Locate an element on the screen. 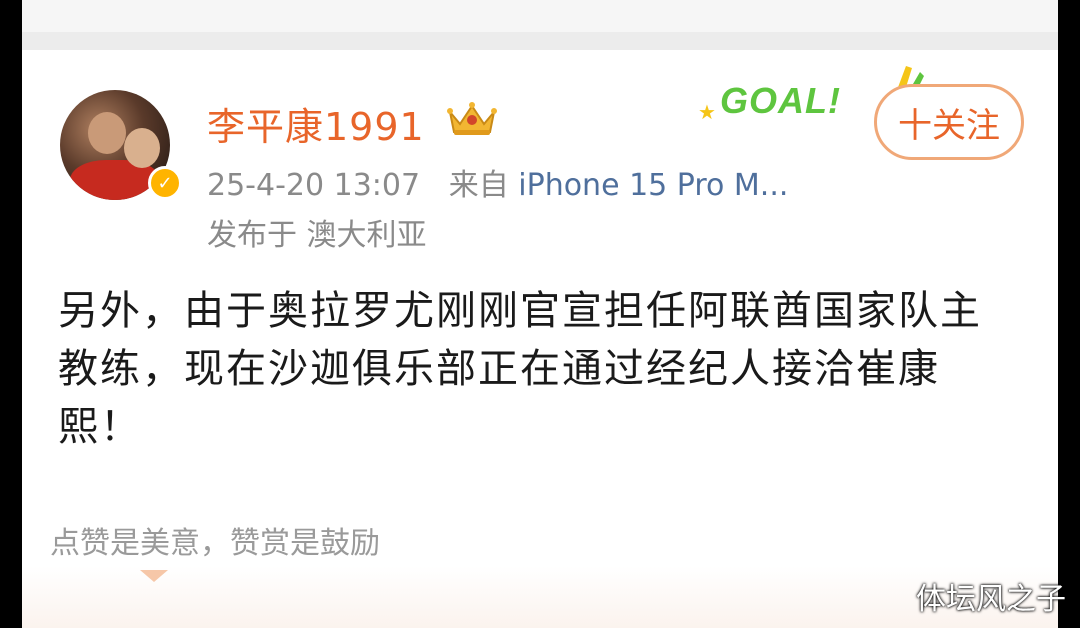  post-timestamp: 25-4-20 13:07 is located at coordinates (314, 185).